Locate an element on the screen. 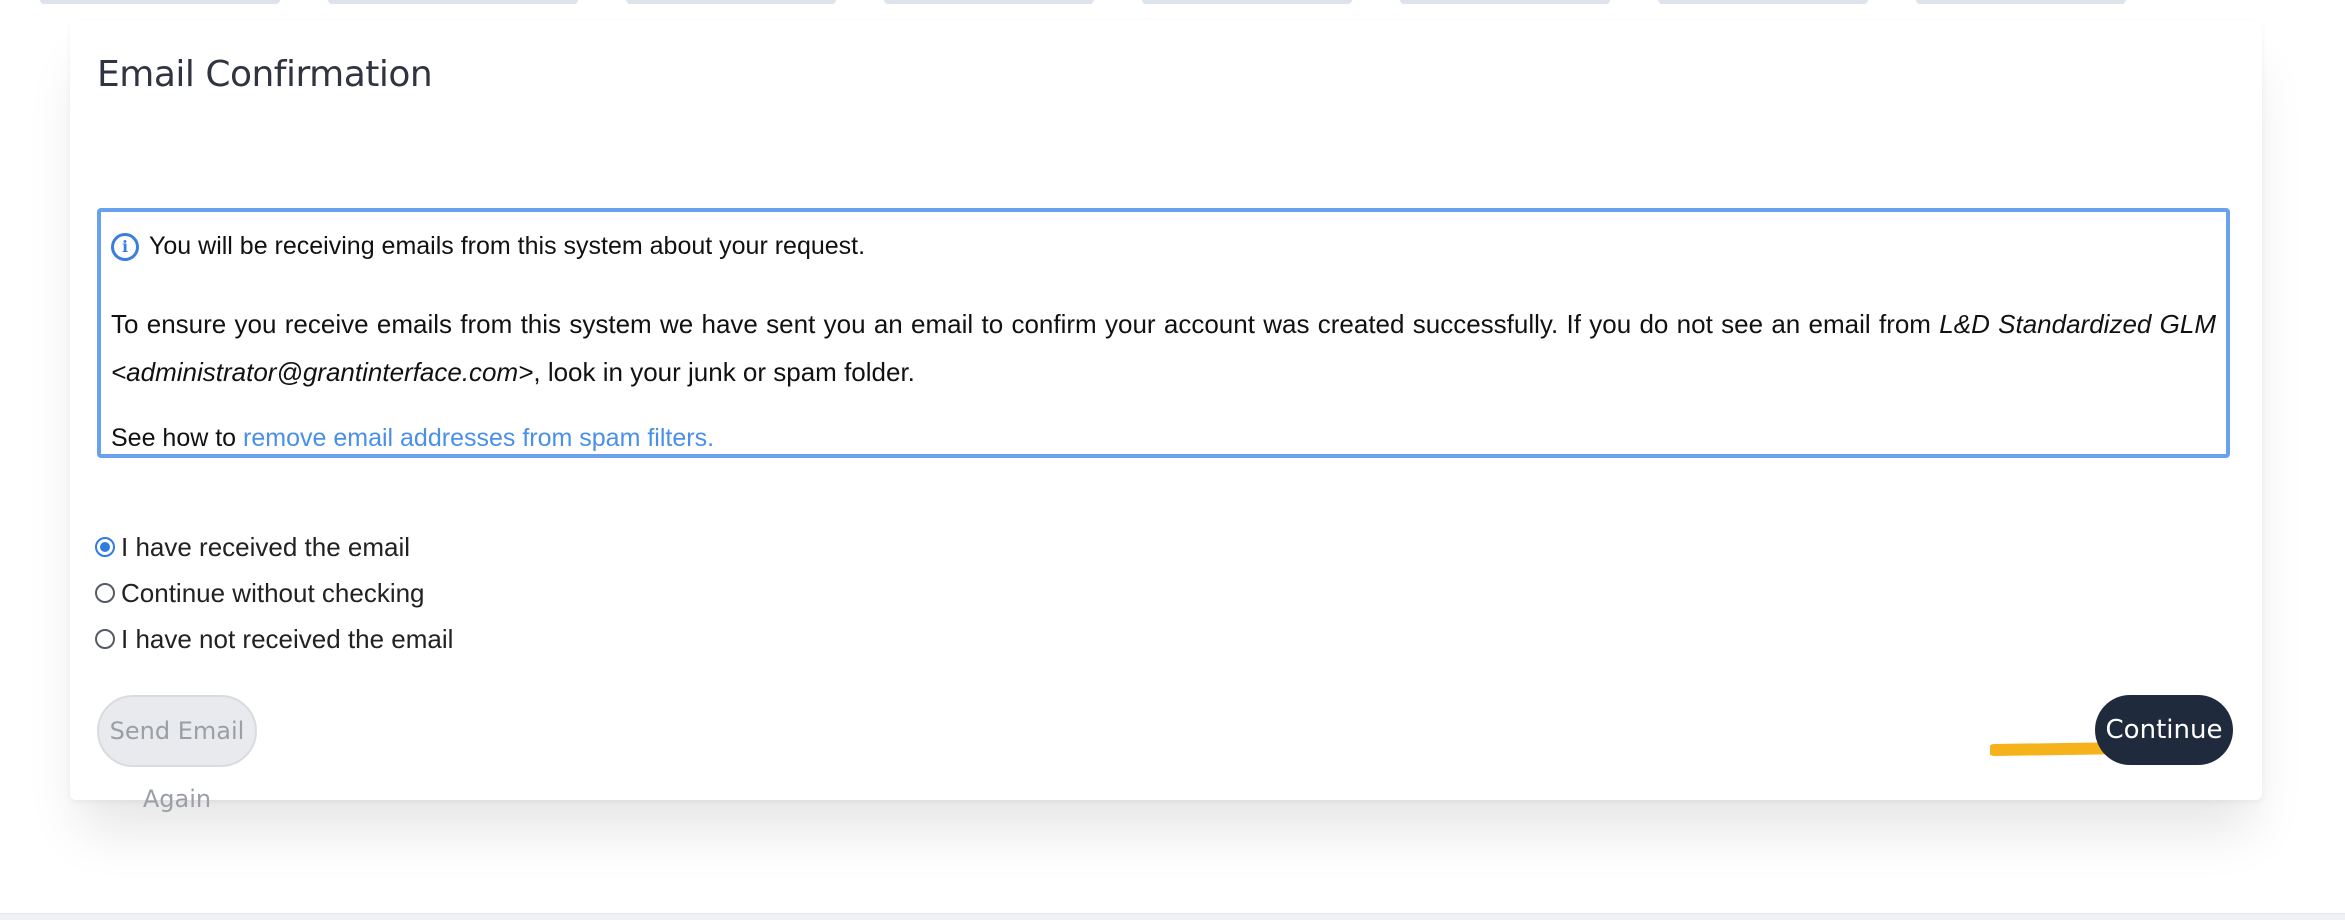 This screenshot has height=920, width=2345. info-icon: i is located at coordinates (125, 246).